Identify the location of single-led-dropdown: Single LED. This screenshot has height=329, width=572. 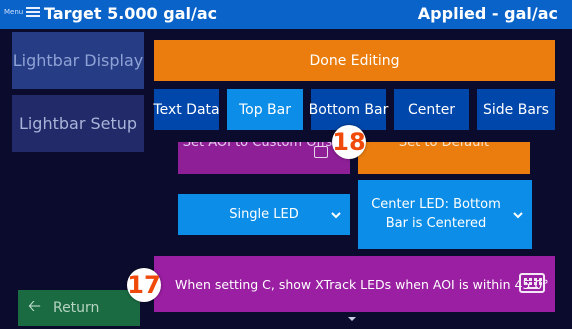
(264, 214).